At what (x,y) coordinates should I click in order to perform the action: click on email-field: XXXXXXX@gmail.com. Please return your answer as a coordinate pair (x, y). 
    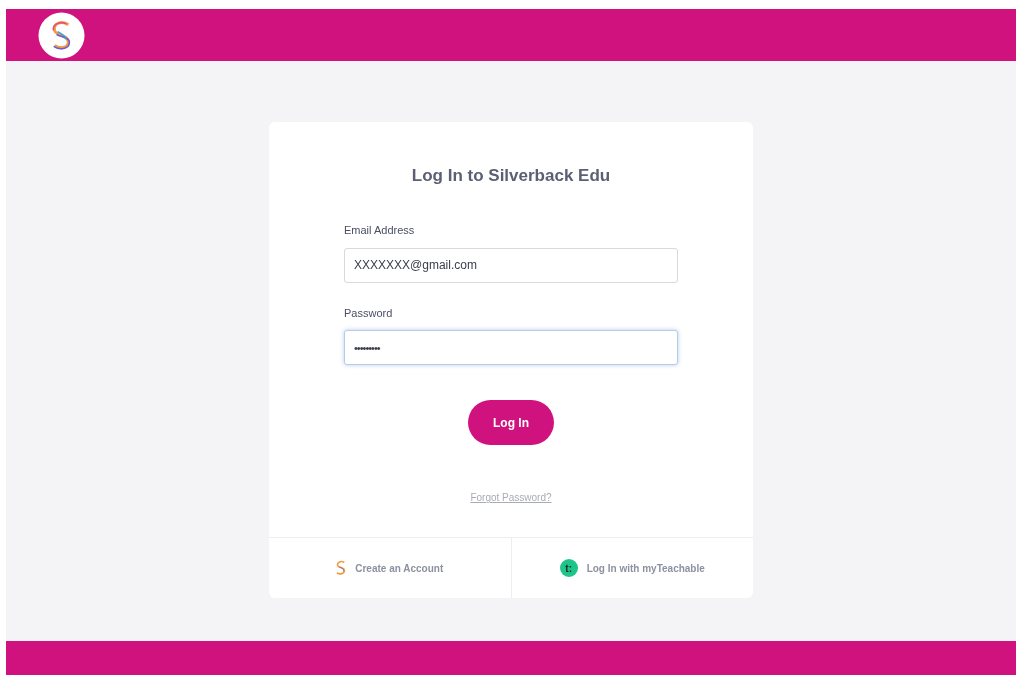
    Looking at the image, I should click on (511, 265).